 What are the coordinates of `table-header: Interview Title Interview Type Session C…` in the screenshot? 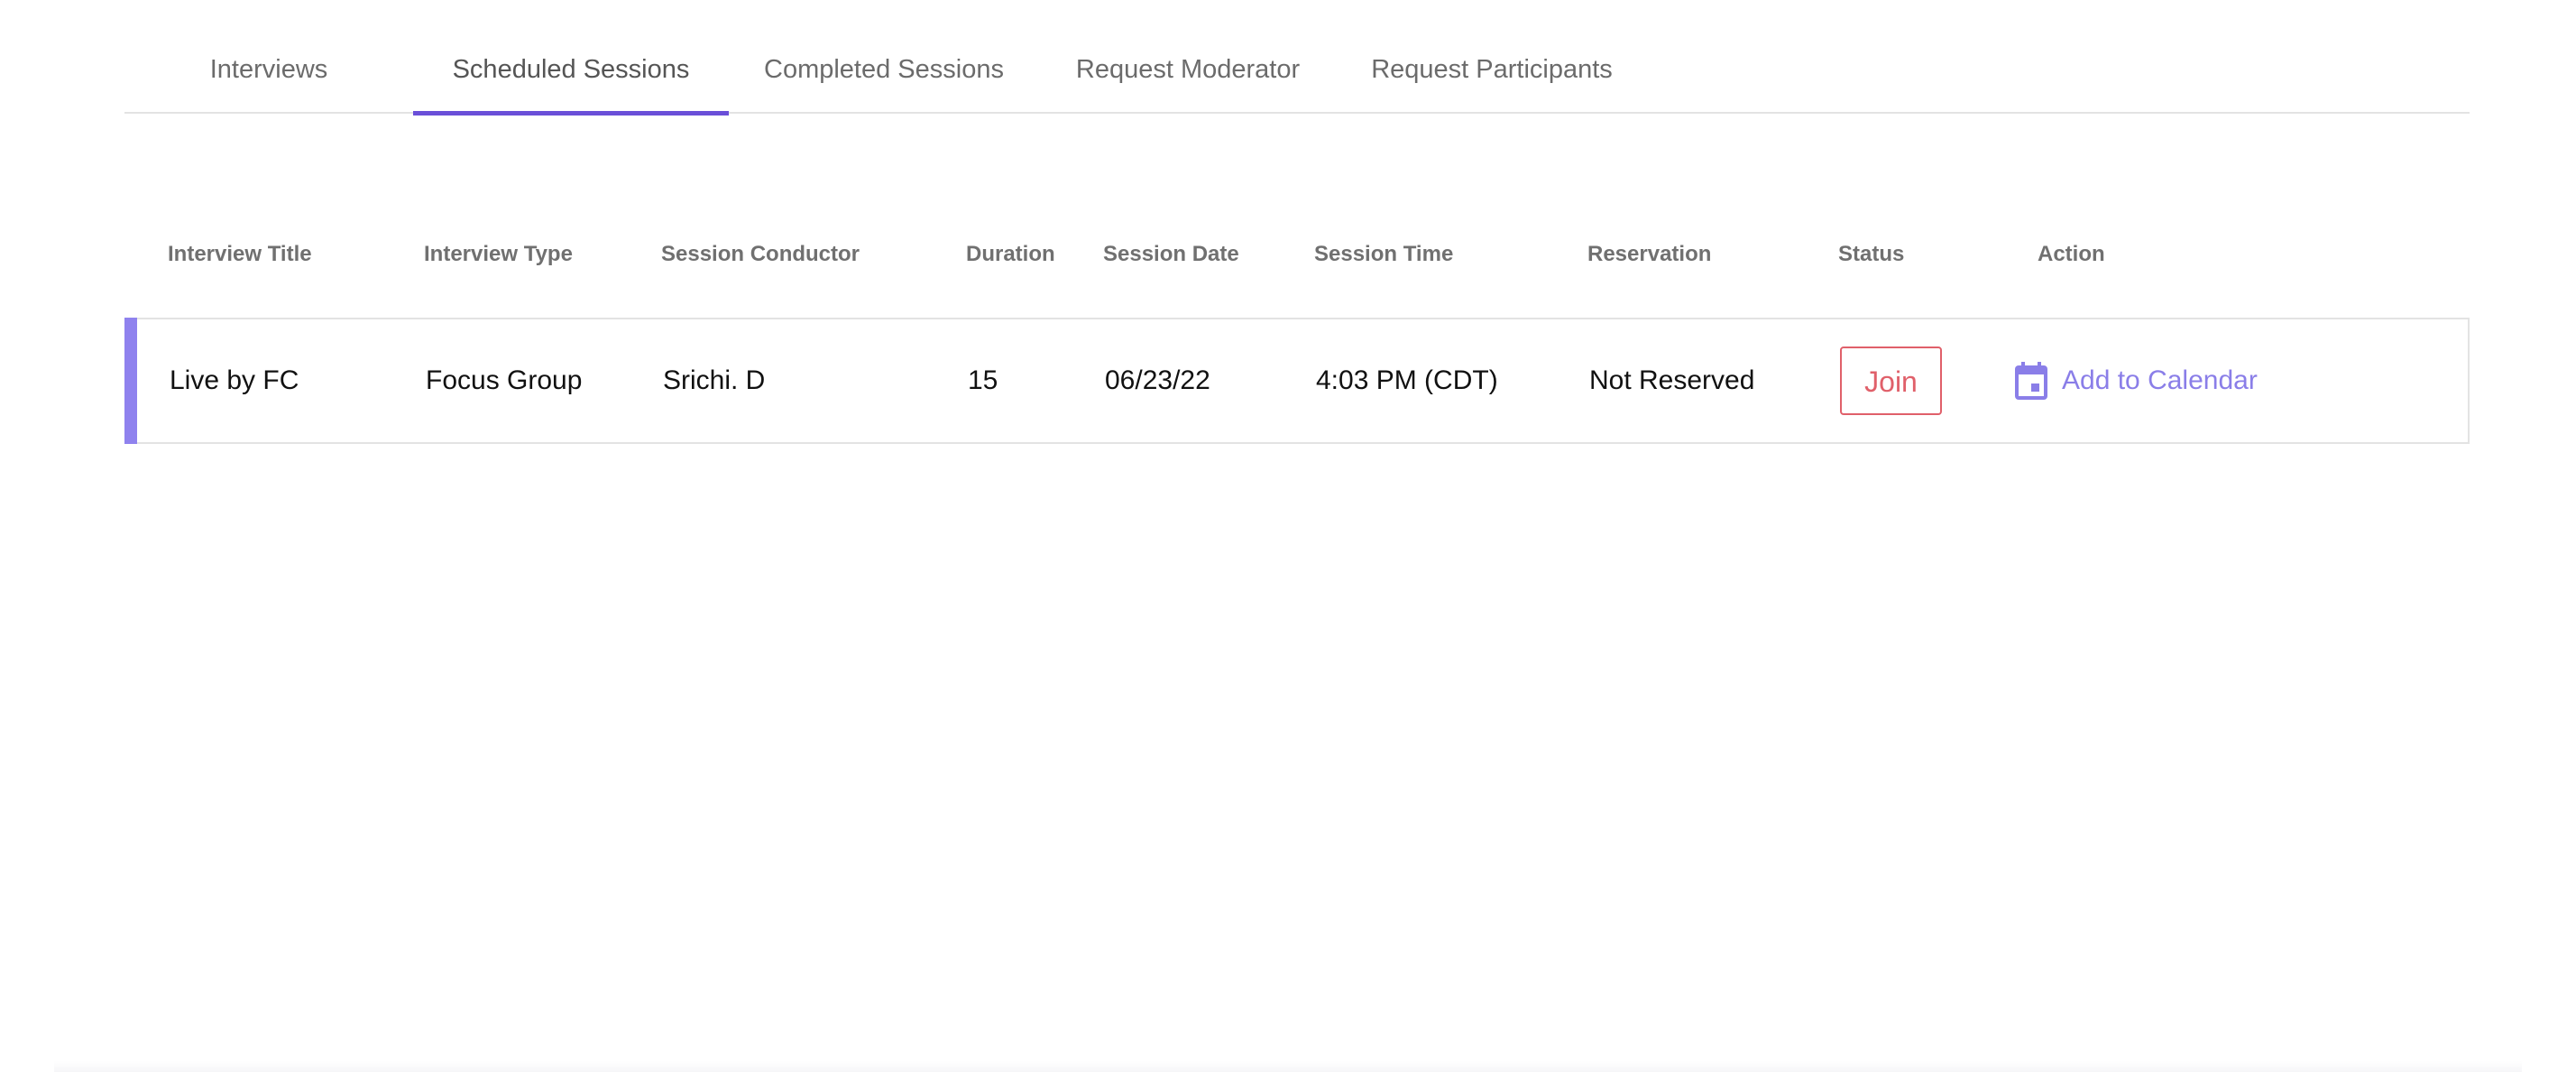 It's located at (1288, 254).